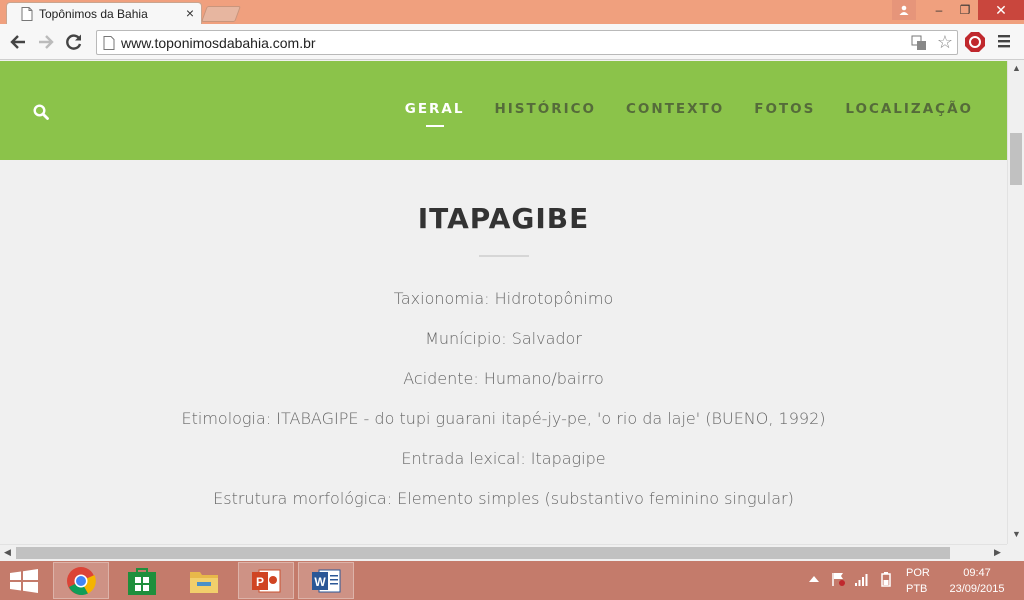 The height and width of the screenshot is (600, 1024). I want to click on horizontal-scrollbar: ◀ ▶, so click(503, 552).